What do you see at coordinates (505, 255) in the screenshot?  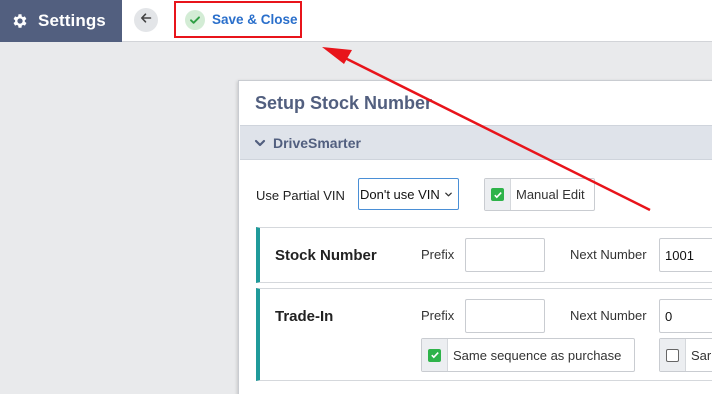 I see `stock-prefix-input` at bounding box center [505, 255].